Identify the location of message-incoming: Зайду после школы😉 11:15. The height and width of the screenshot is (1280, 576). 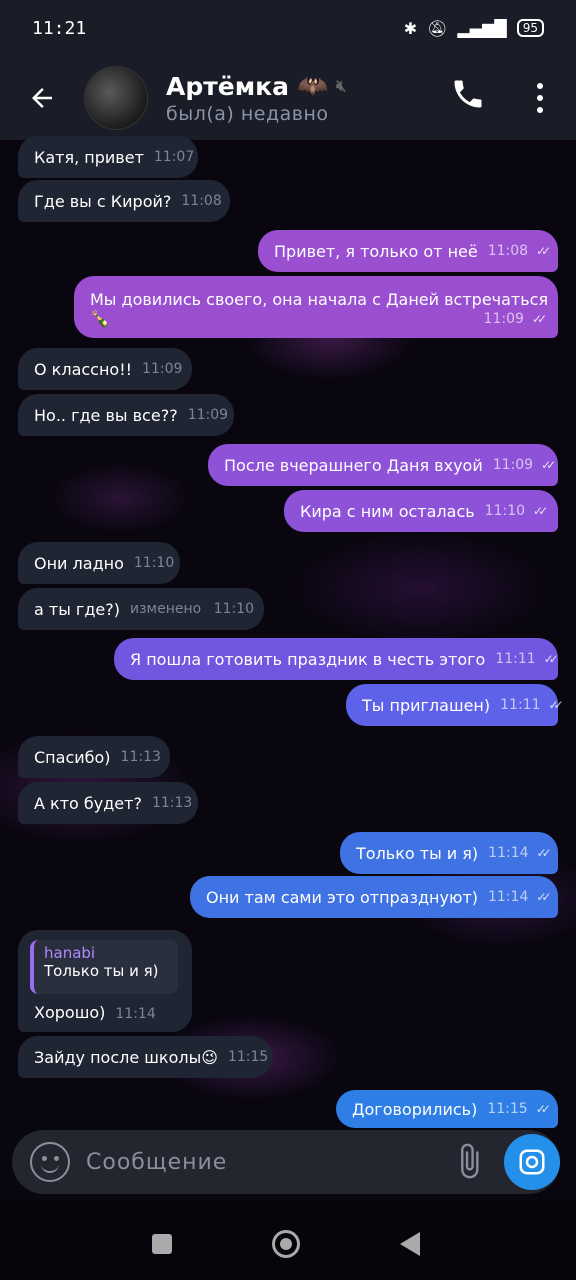
(145, 1057).